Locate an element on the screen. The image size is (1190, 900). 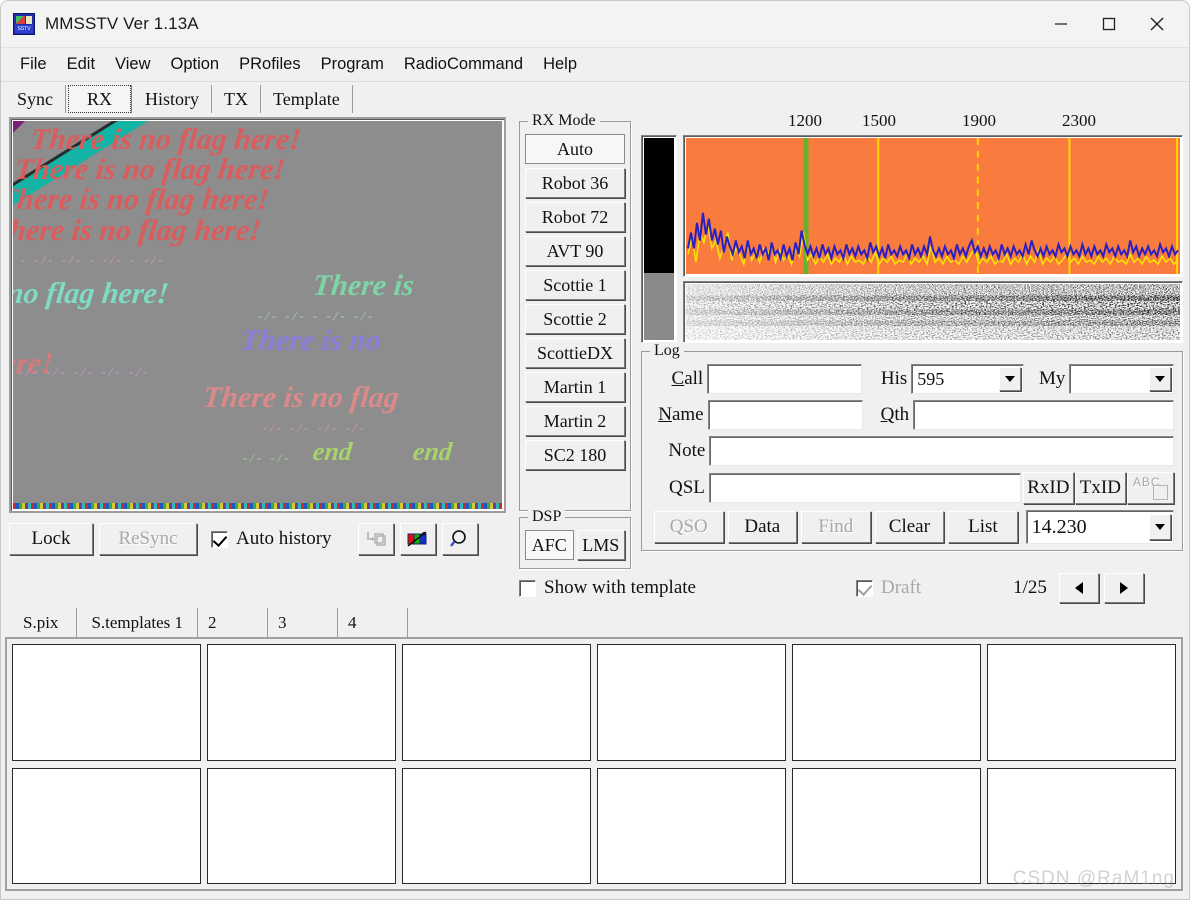
draft-checkbox: Draft is located at coordinates (888, 588).